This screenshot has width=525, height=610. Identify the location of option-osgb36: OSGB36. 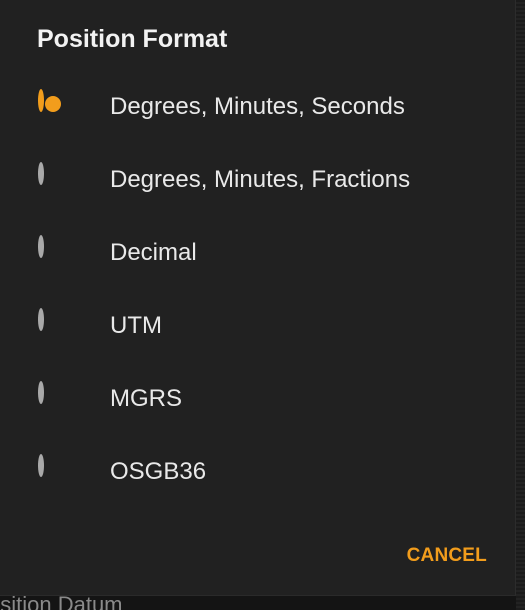
(258, 471).